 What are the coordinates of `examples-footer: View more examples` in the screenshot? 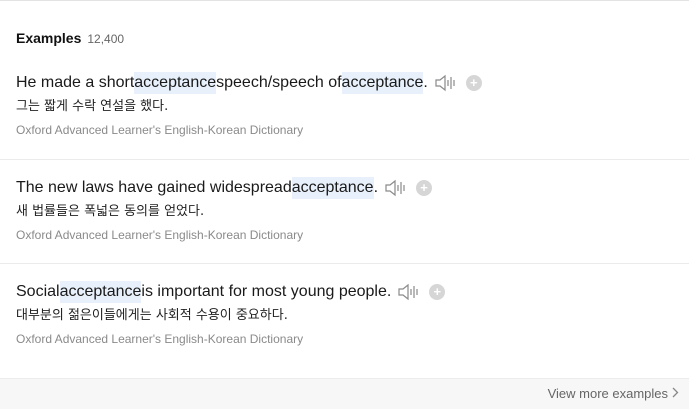 It's located at (344, 393).